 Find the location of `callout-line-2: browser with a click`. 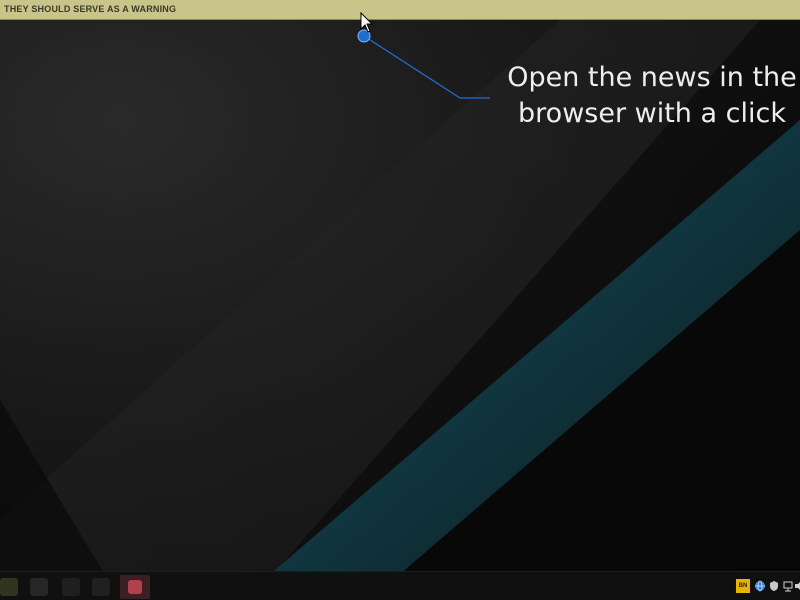

callout-line-2: browser with a click is located at coordinates (652, 113).